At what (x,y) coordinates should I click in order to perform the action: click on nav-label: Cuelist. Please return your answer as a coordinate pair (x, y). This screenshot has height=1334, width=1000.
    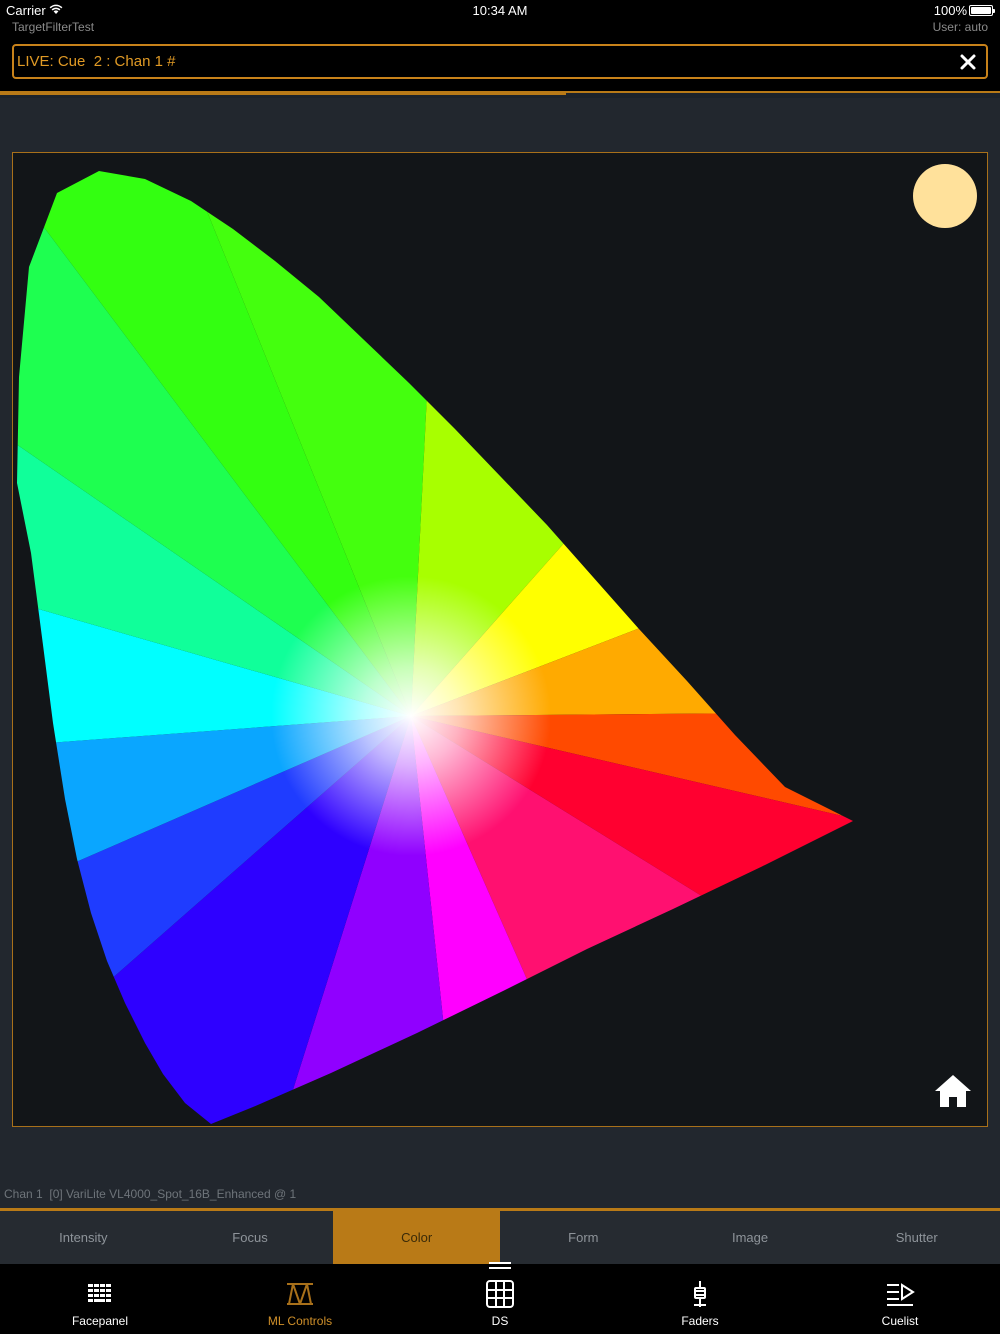
    Looking at the image, I should click on (900, 1321).